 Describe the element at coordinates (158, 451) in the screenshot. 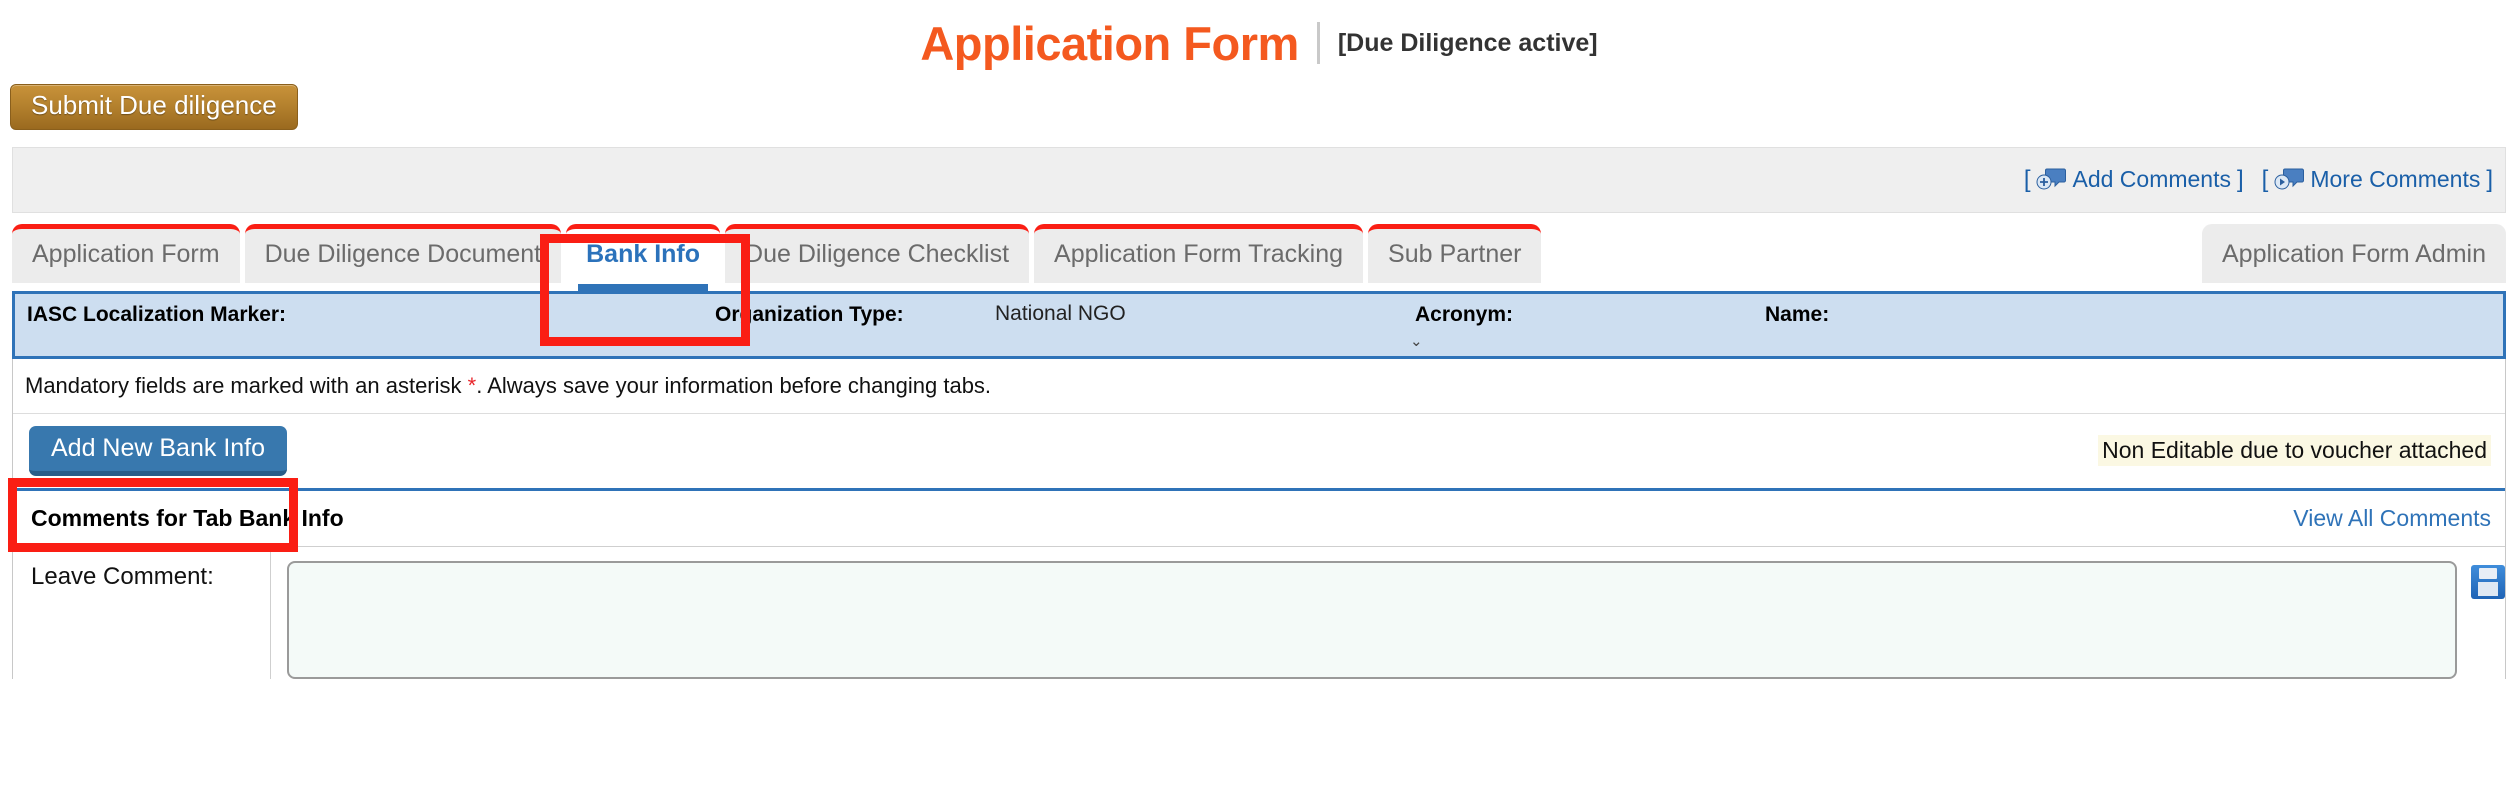

I see `add-new-bank-info-button: Add New Bank Info` at that location.